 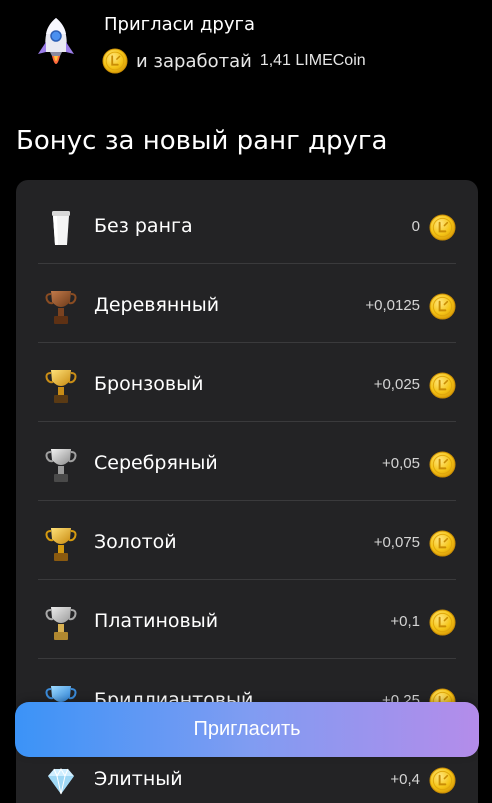 What do you see at coordinates (247, 619) in the screenshot?
I see `rank-row-platinum: Платиновый +0,1` at bounding box center [247, 619].